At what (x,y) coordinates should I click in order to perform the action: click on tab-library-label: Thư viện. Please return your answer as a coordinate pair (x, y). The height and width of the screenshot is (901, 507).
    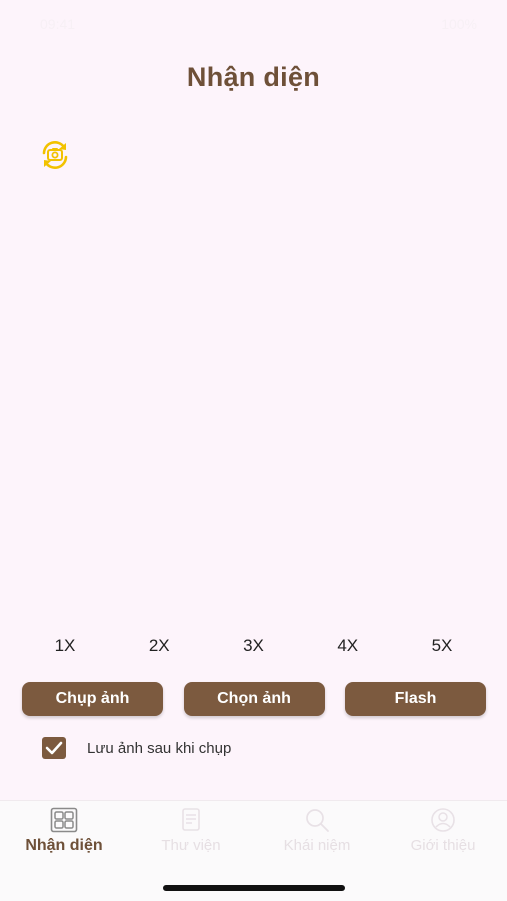
    Looking at the image, I should click on (191, 845).